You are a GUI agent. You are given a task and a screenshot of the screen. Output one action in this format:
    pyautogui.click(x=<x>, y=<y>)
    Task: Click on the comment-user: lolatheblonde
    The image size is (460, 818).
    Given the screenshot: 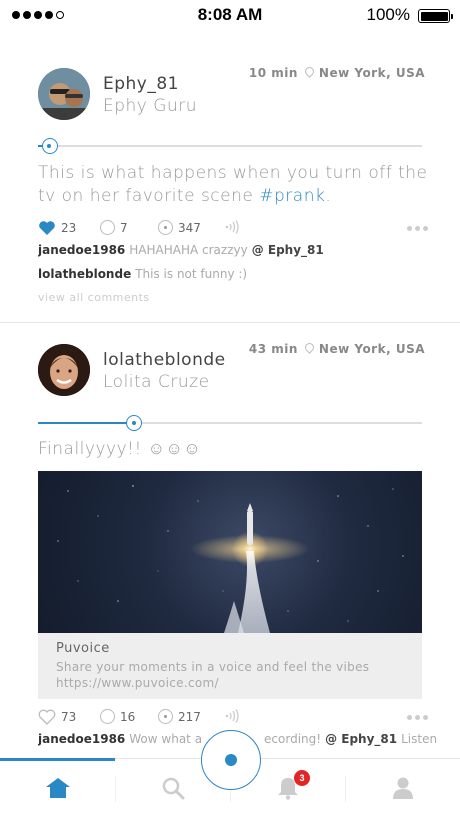 What is the action you would take?
    pyautogui.click(x=84, y=274)
    